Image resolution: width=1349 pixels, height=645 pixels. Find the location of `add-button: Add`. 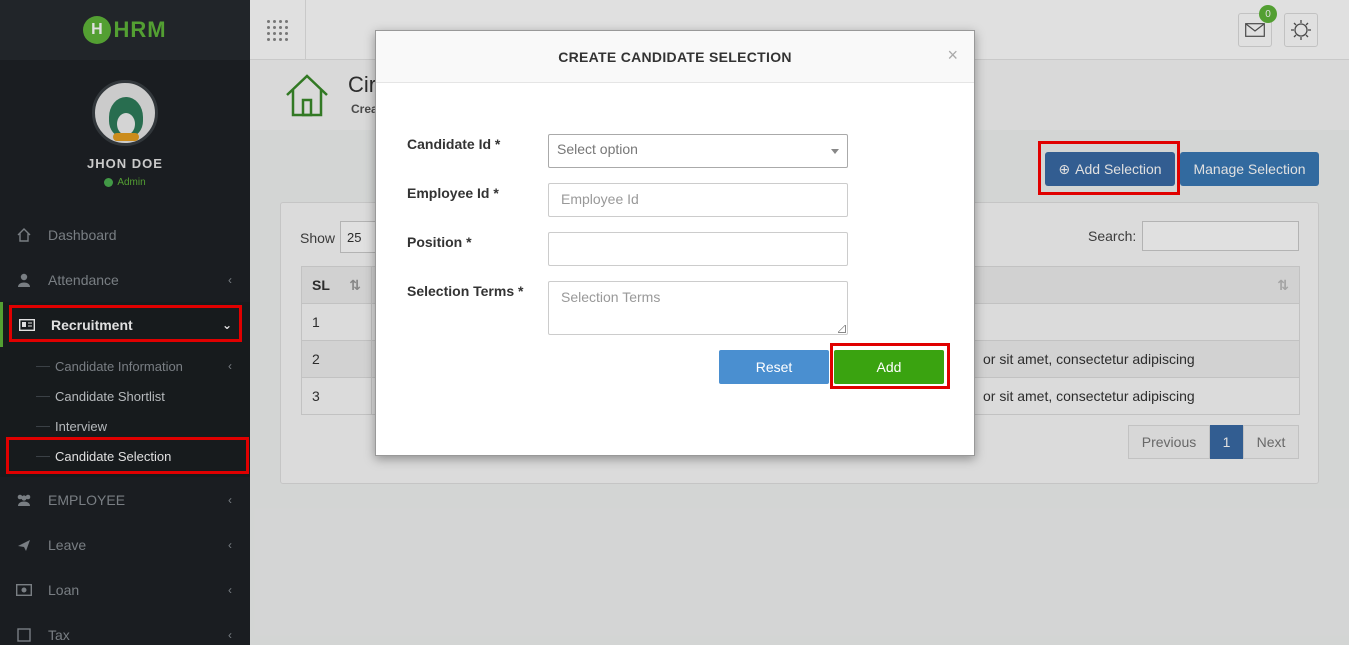

add-button: Add is located at coordinates (889, 367).